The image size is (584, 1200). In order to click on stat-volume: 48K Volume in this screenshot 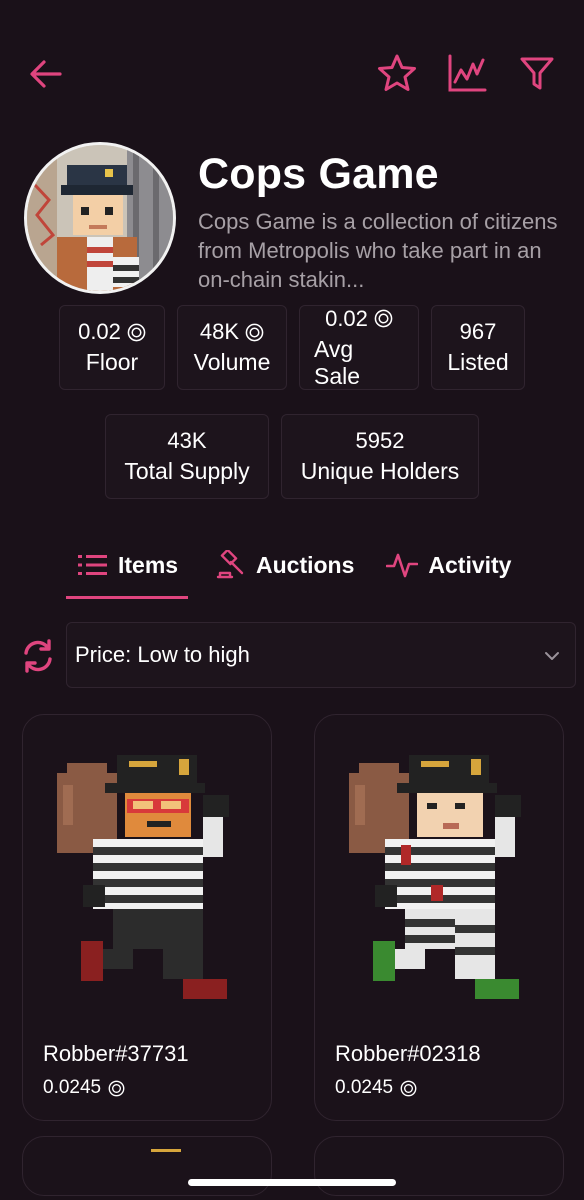, I will do `click(232, 347)`.